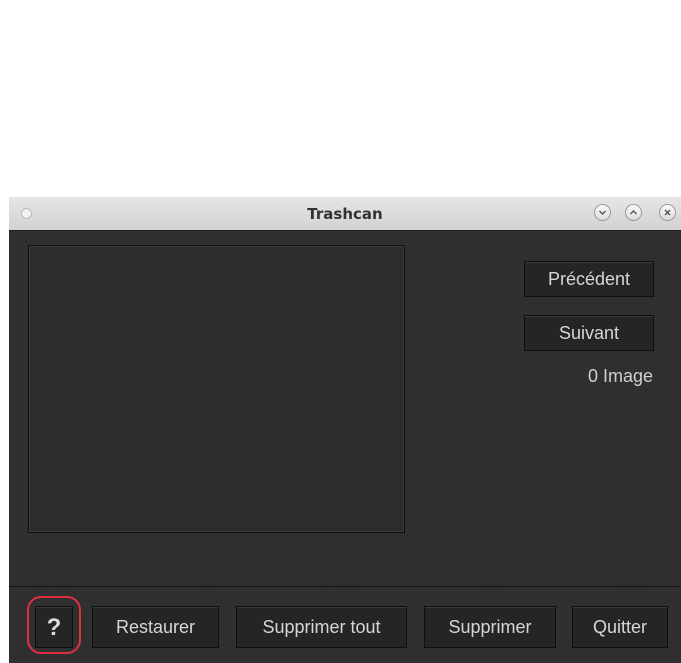 This screenshot has width=681, height=663. I want to click on chevron-up-icon, so click(633, 212).